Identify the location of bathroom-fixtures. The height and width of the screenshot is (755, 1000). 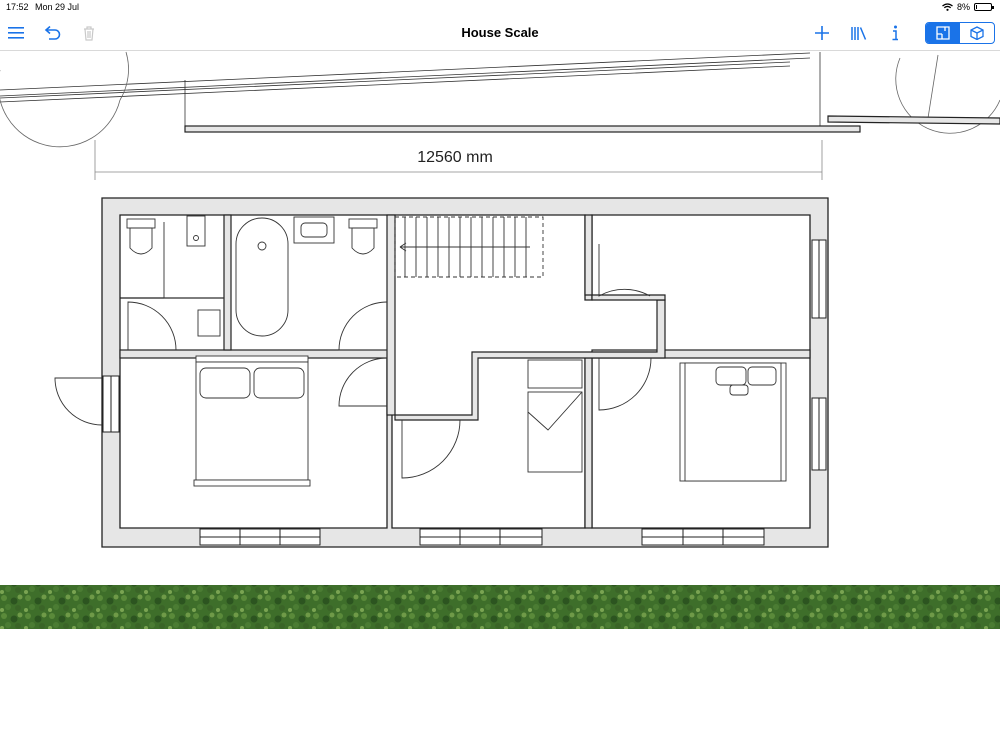
(252, 276).